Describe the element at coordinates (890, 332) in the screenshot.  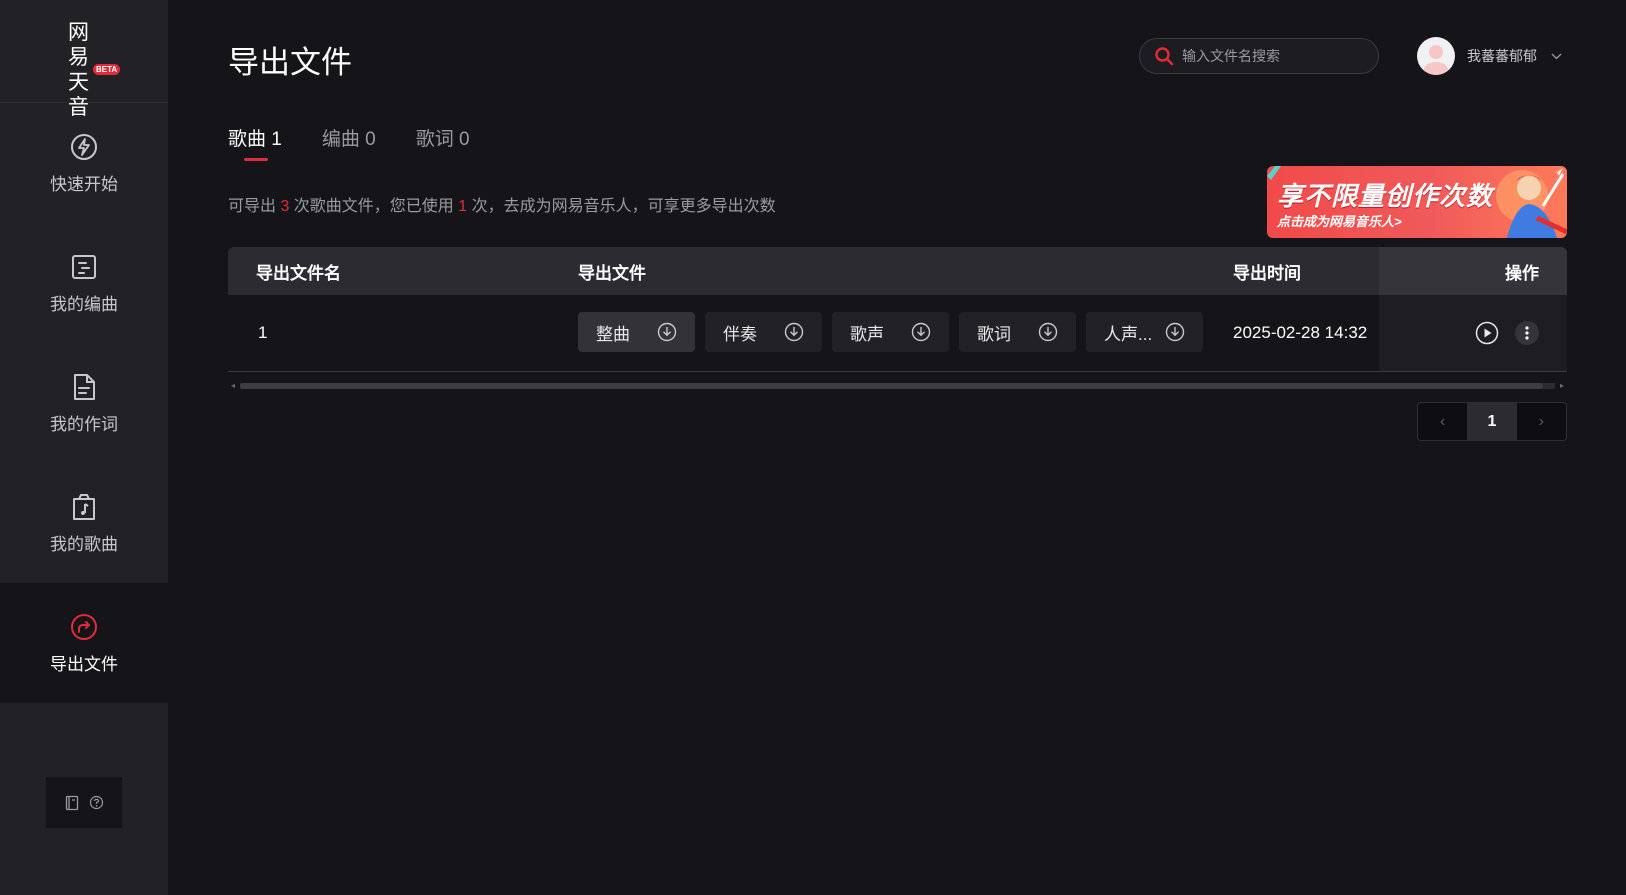
I see `download-vocals-button: 歌声` at that location.